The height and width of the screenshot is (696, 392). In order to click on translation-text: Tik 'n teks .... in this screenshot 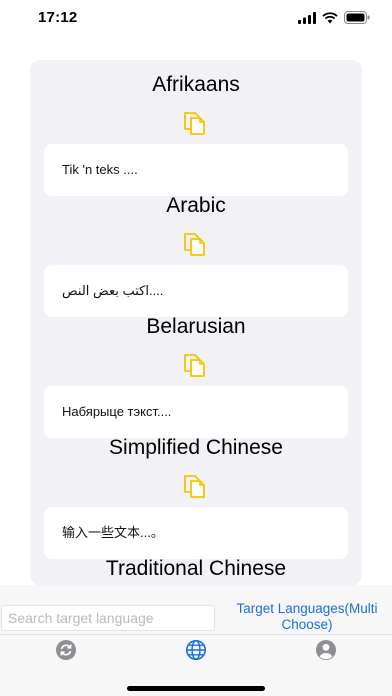, I will do `click(196, 170)`.